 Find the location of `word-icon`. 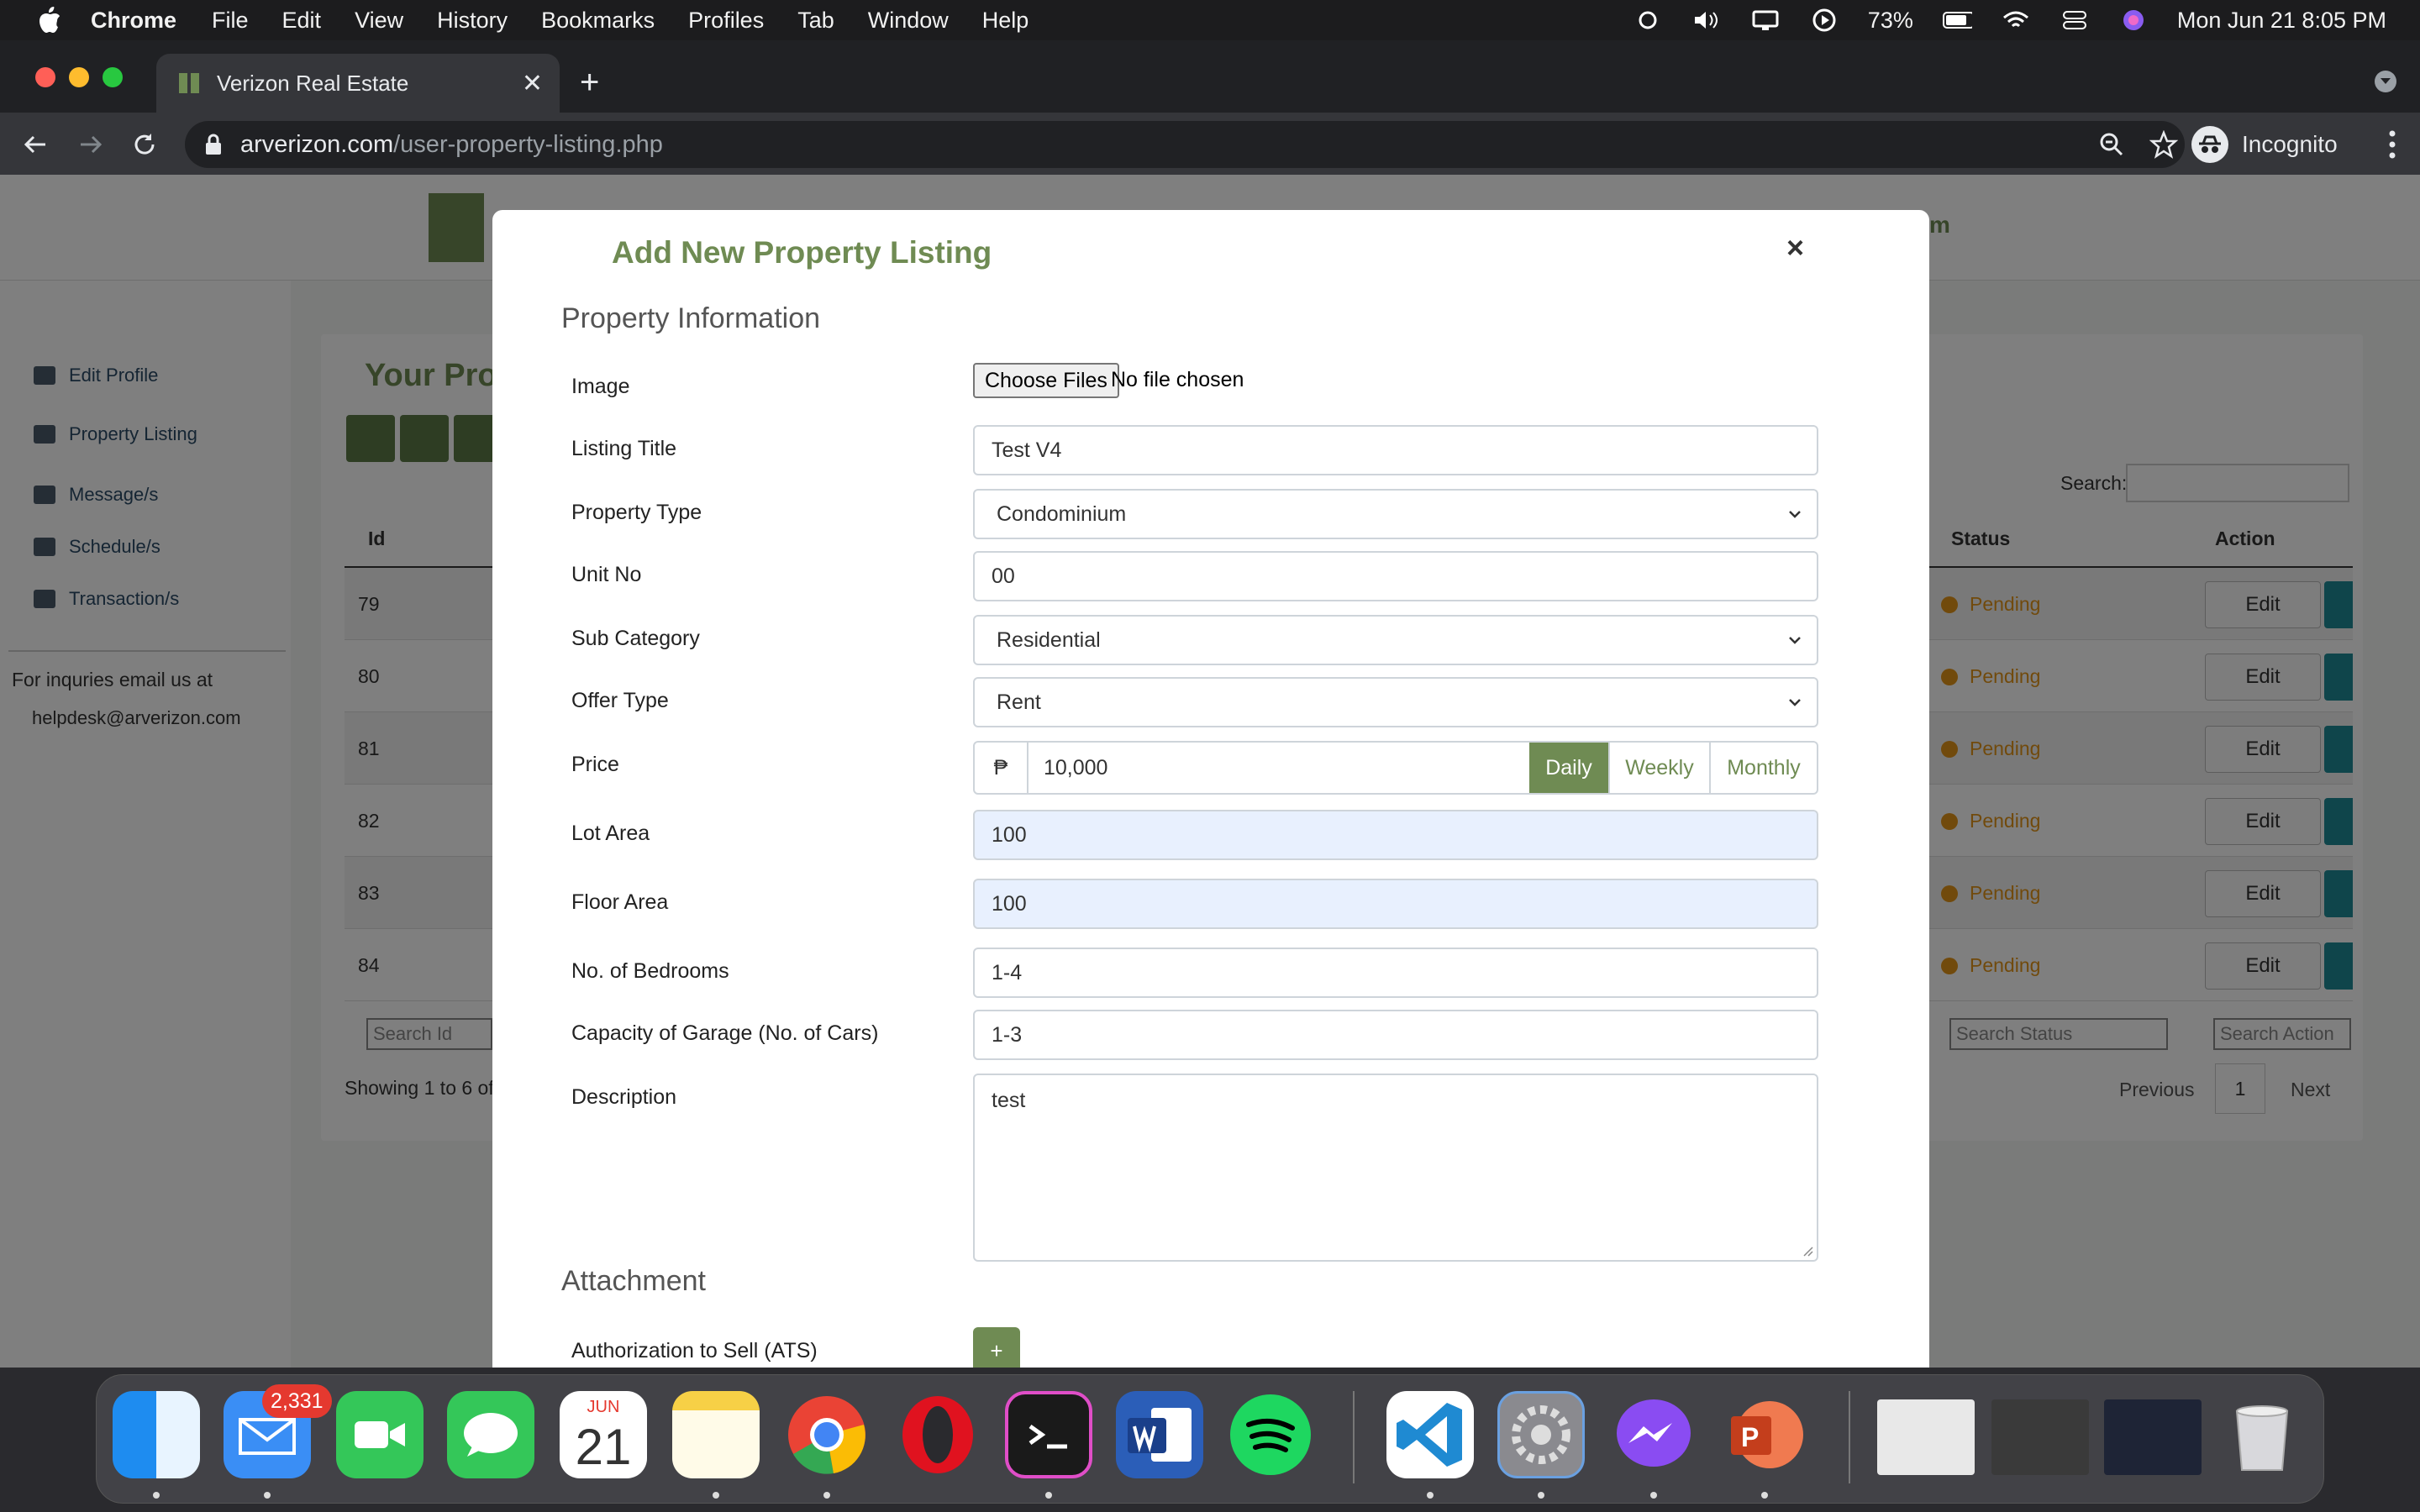

word-icon is located at coordinates (1159, 1434).